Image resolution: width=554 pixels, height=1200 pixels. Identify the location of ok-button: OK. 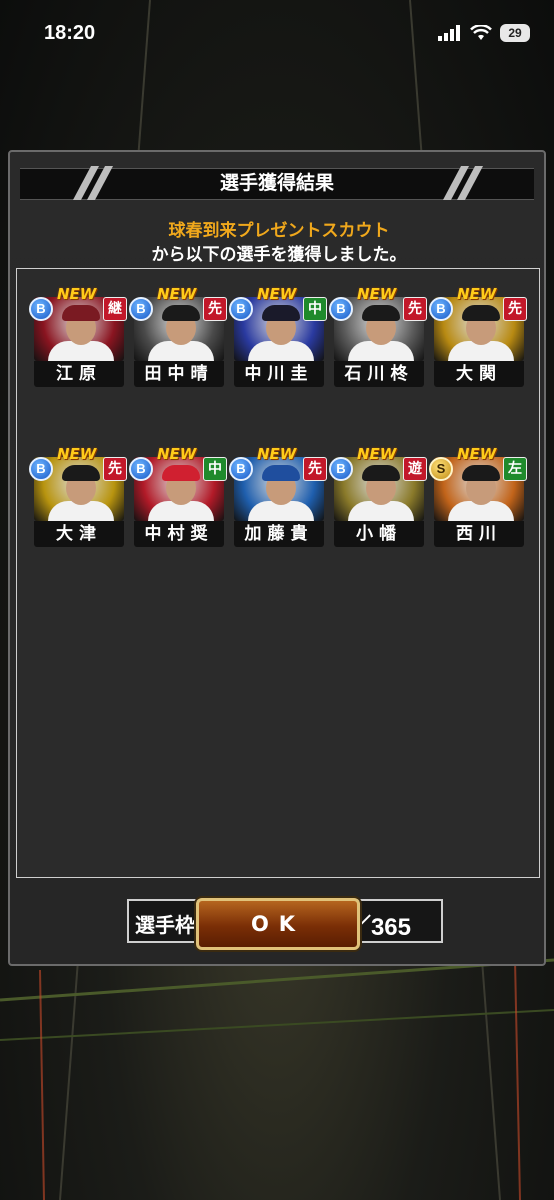
(278, 924).